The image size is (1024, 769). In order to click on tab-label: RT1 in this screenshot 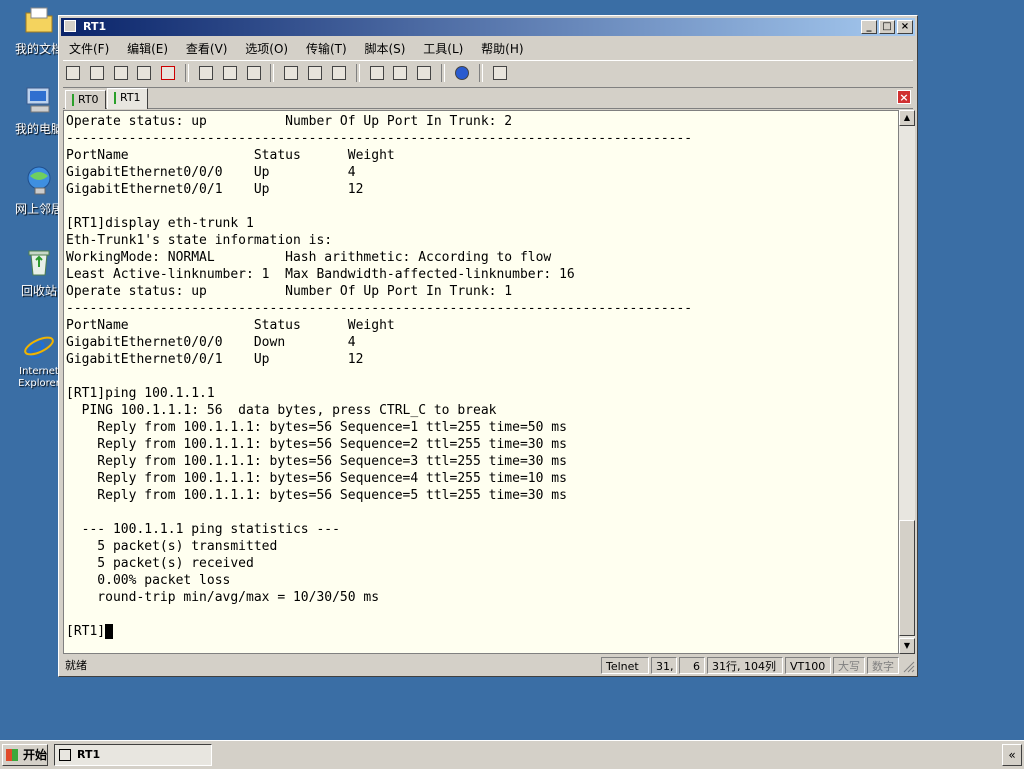, I will do `click(130, 97)`.